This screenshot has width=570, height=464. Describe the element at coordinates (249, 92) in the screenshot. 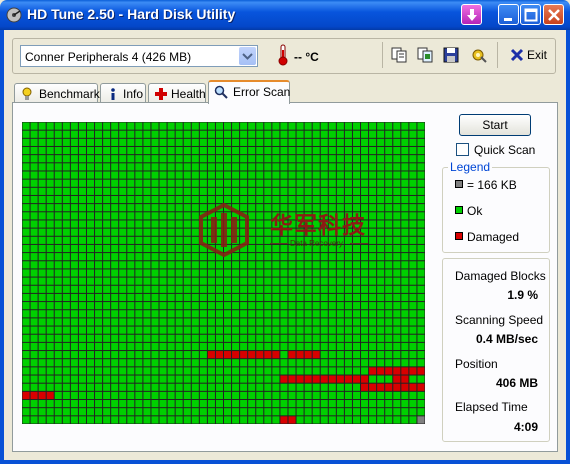

I see `tab-error-scan: Error Scan` at that location.